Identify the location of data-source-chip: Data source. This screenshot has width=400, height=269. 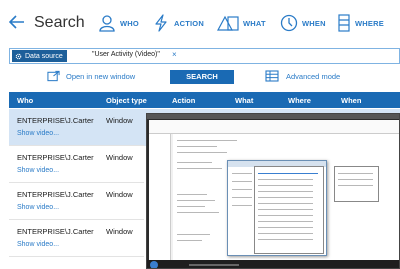
(39, 56).